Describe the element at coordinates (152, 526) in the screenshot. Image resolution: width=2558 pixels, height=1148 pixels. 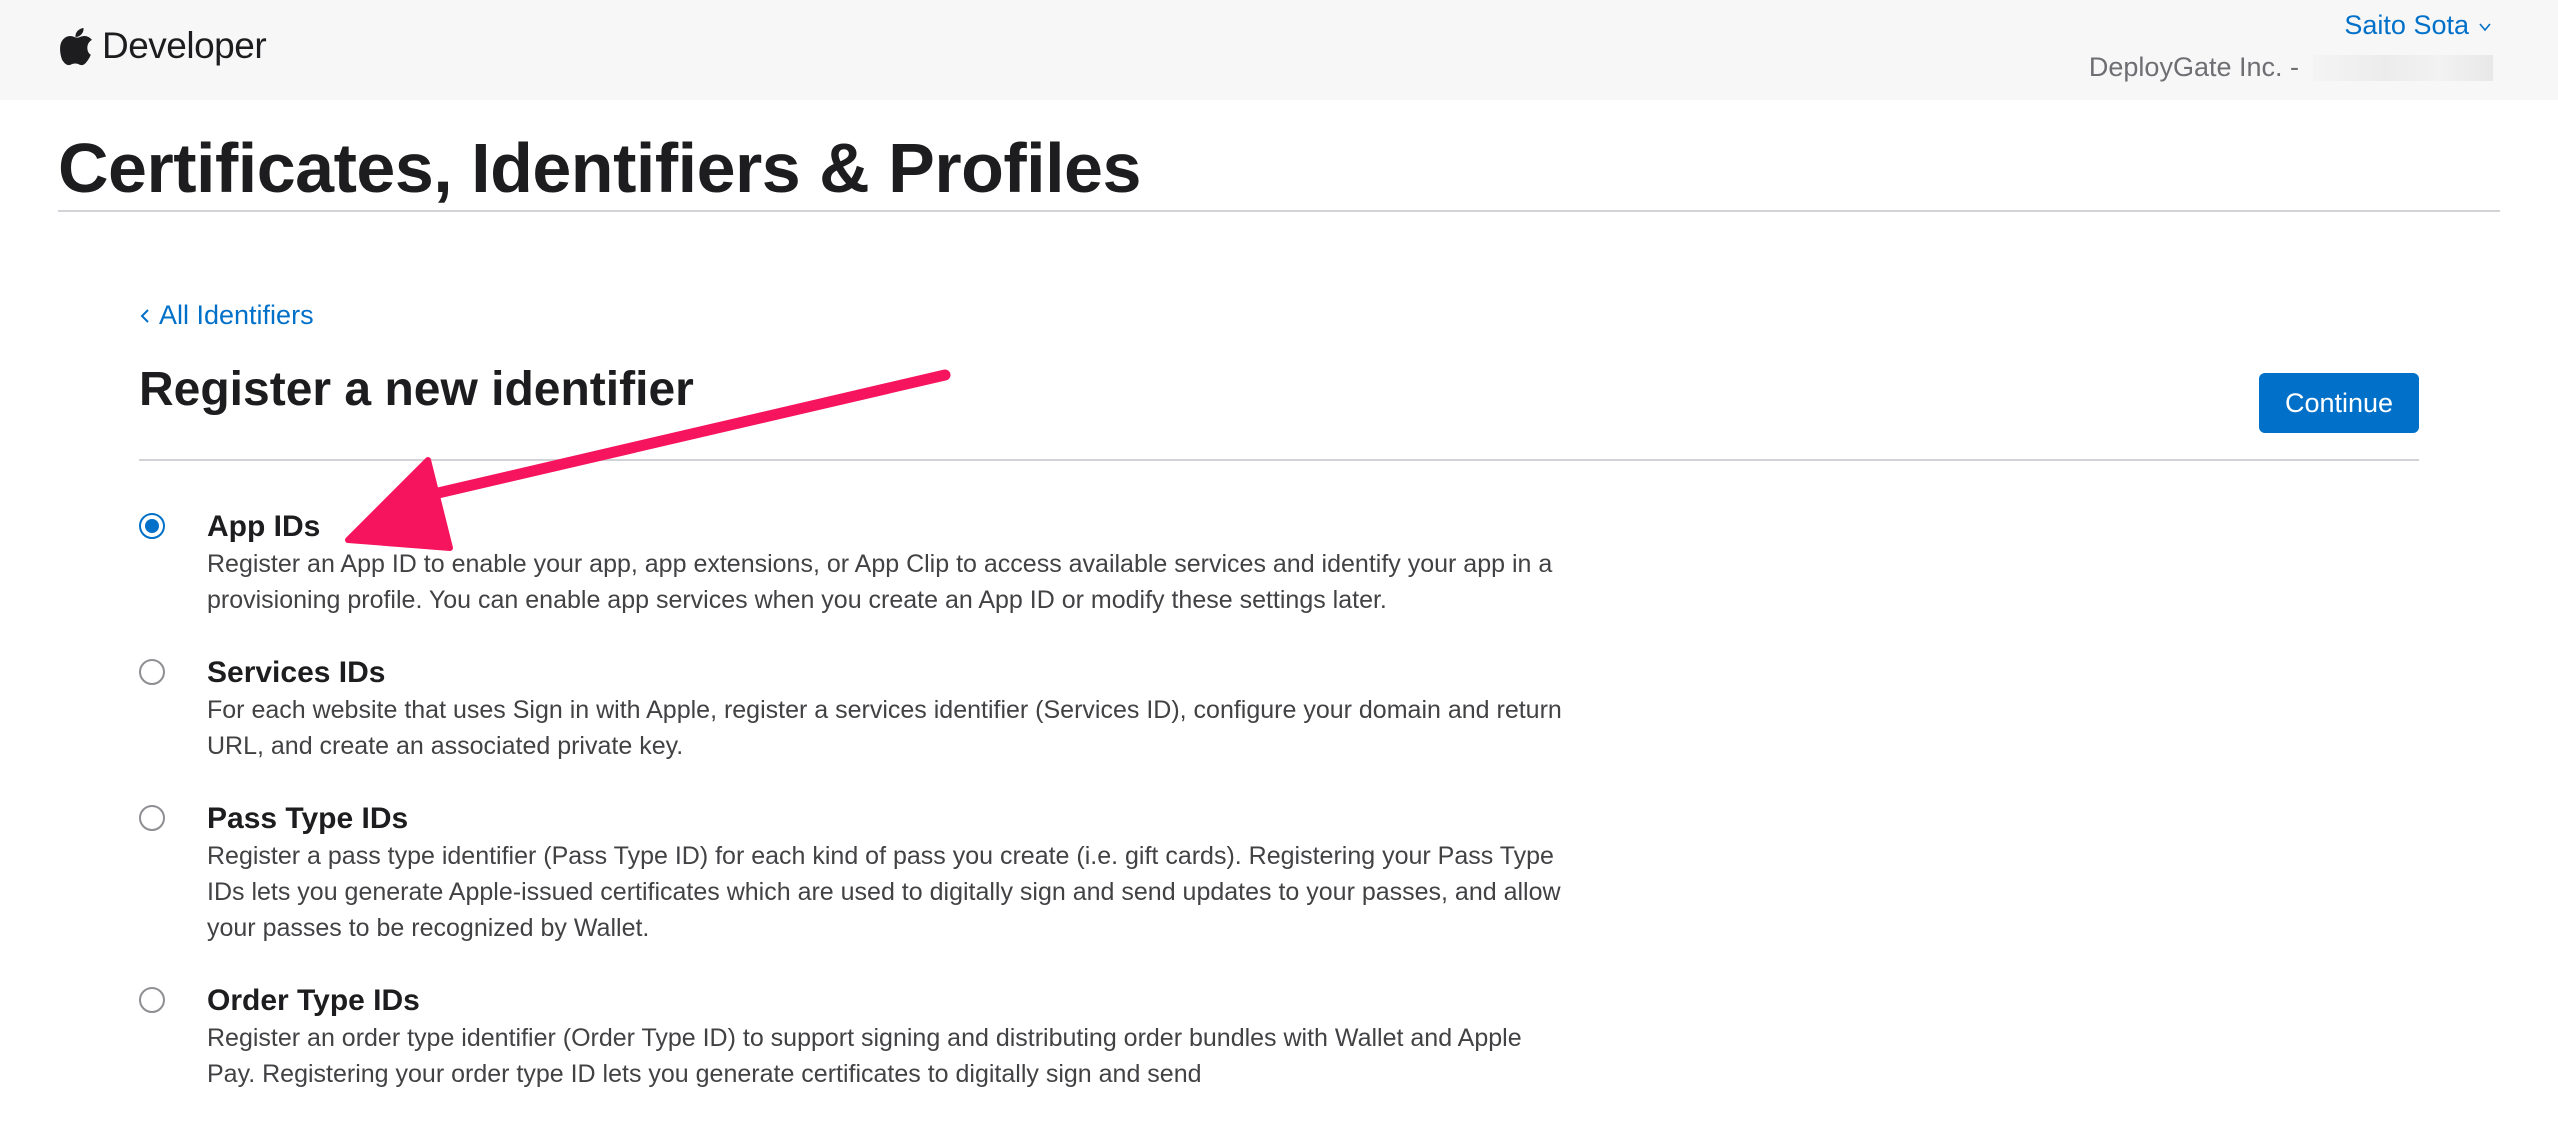
I see `radio-app-ids` at that location.